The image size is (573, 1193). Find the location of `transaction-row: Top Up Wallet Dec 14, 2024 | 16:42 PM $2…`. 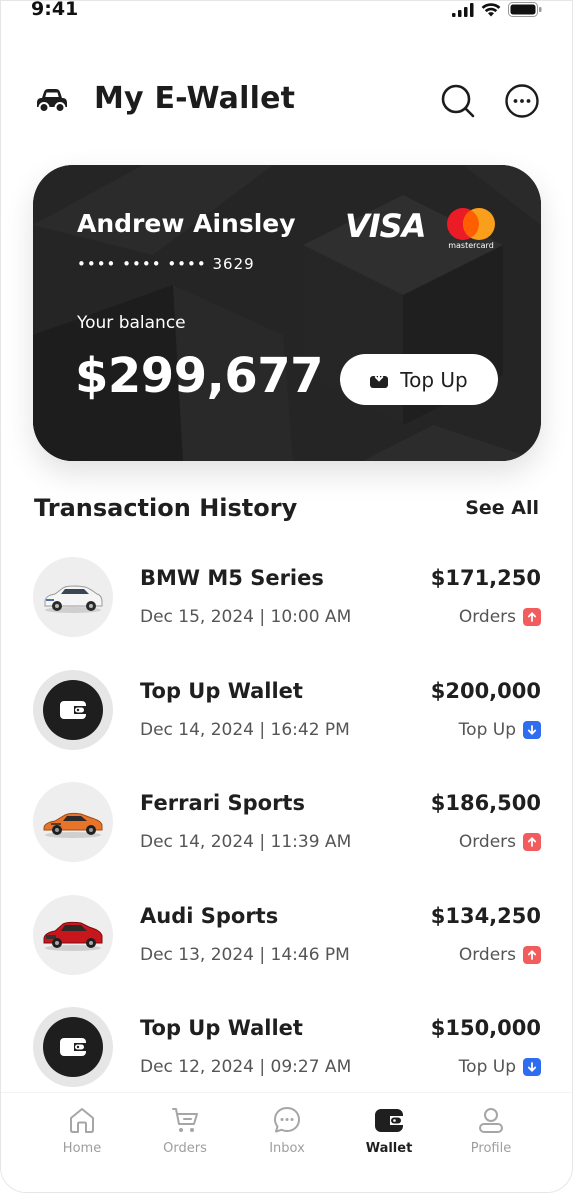

transaction-row: Top Up Wallet Dec 14, 2024 | 16:42 PM $2… is located at coordinates (287, 726).